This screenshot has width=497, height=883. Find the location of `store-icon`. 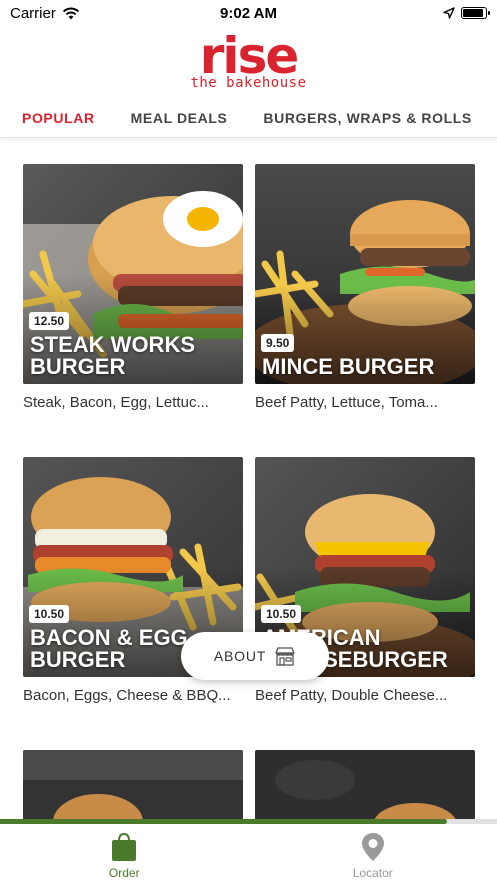

store-icon is located at coordinates (285, 656).